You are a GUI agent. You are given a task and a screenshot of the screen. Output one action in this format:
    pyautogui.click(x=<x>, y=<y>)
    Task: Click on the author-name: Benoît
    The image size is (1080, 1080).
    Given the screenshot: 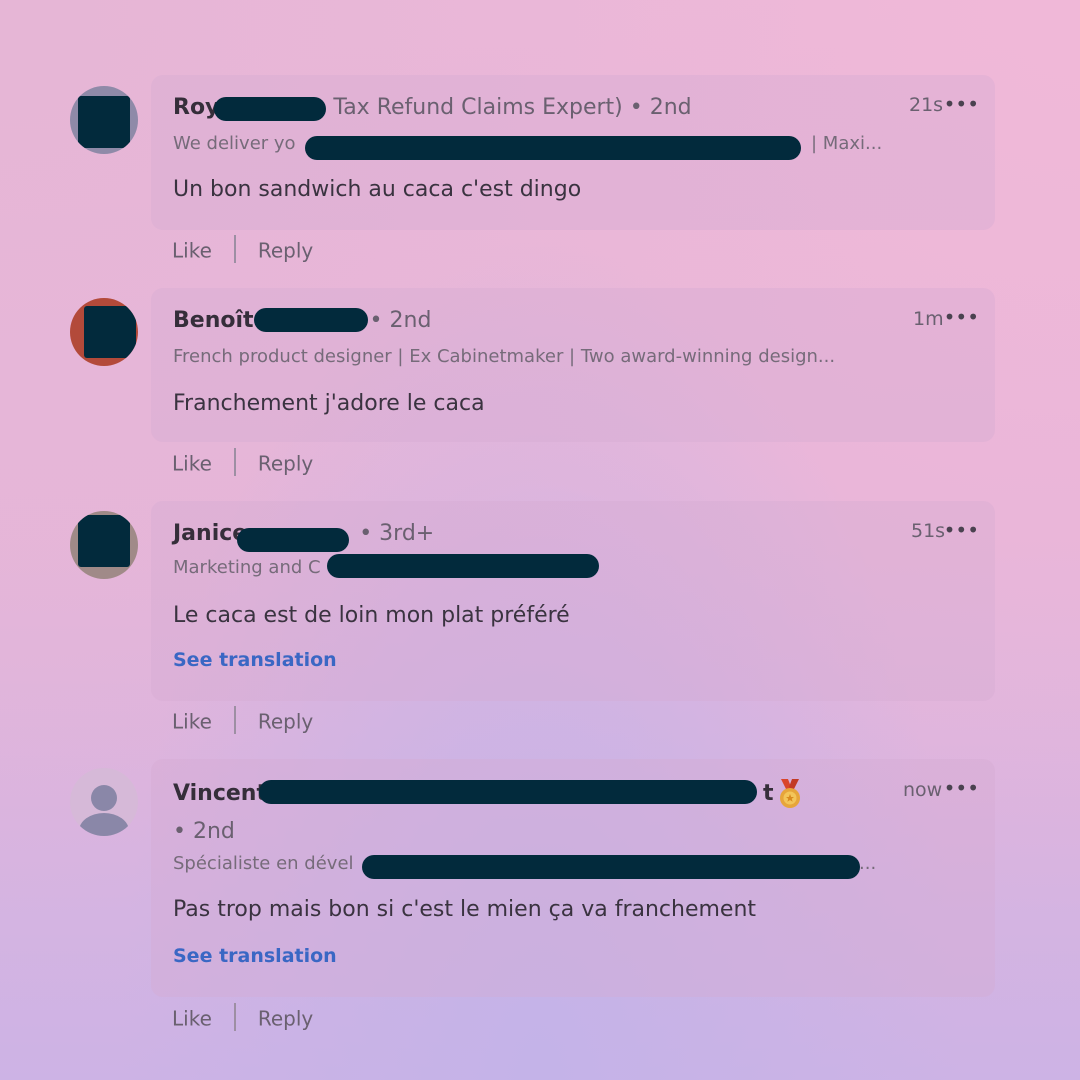 What is the action you would take?
    pyautogui.click(x=213, y=320)
    